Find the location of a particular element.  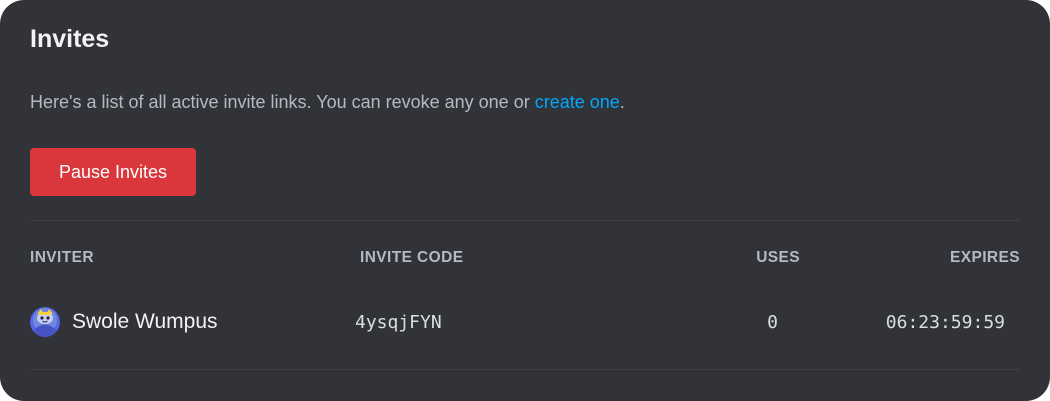

pause-invites-button: Pause Invites is located at coordinates (113, 172).